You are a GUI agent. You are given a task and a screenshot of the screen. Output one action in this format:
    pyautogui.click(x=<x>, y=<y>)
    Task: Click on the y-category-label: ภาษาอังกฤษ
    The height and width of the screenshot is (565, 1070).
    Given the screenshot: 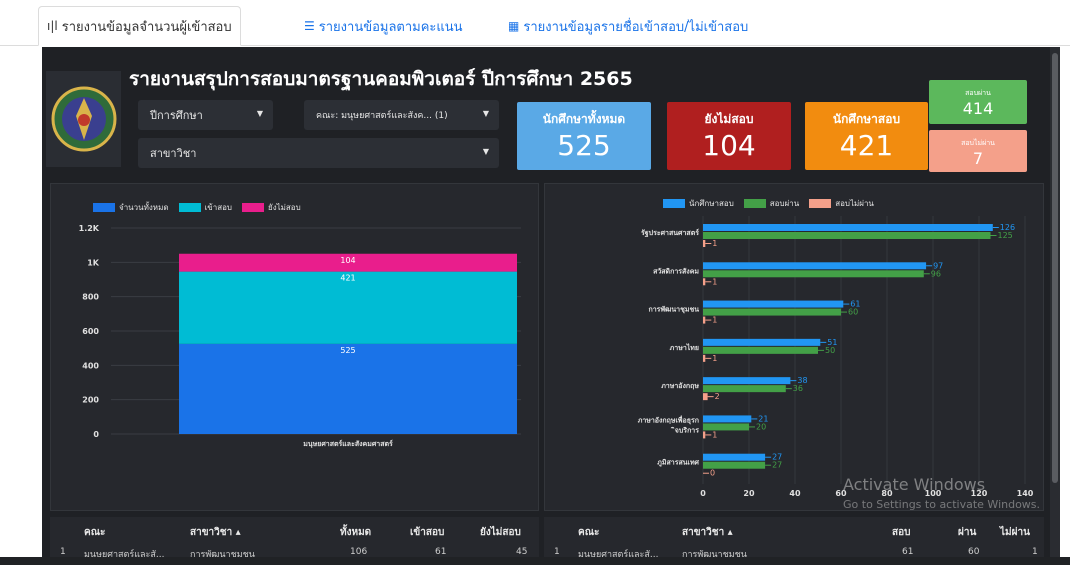 What is the action you would take?
    pyautogui.click(x=680, y=386)
    